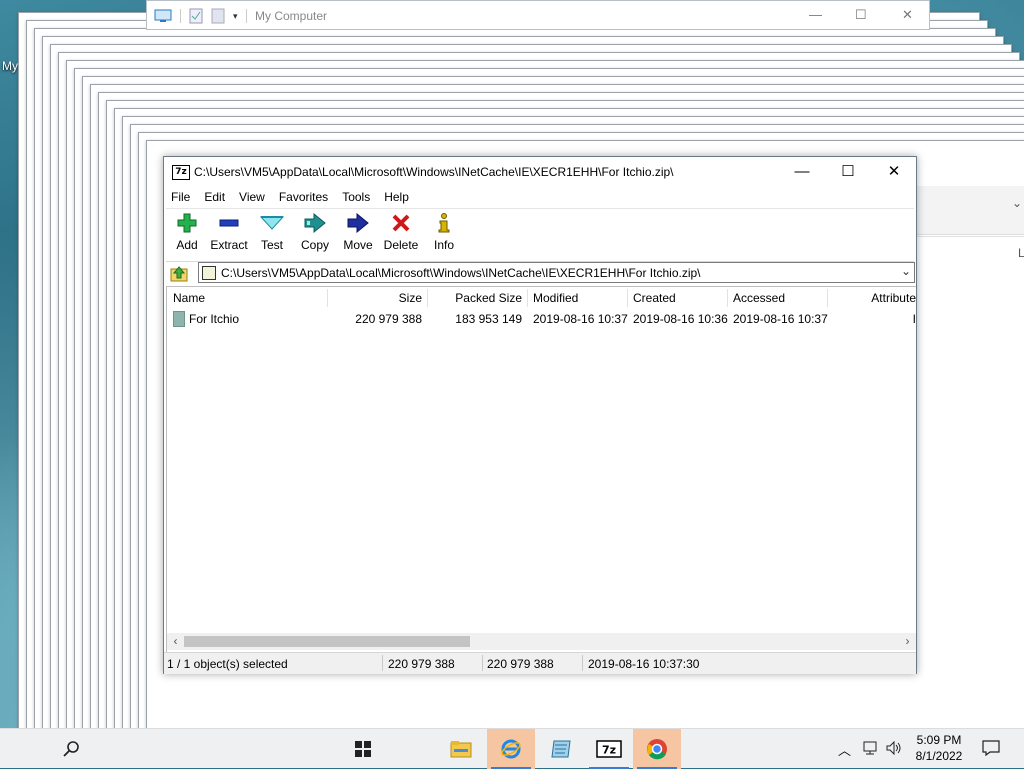 The image size is (1024, 769). Describe the element at coordinates (179, 319) in the screenshot. I see `folder-icon` at that location.